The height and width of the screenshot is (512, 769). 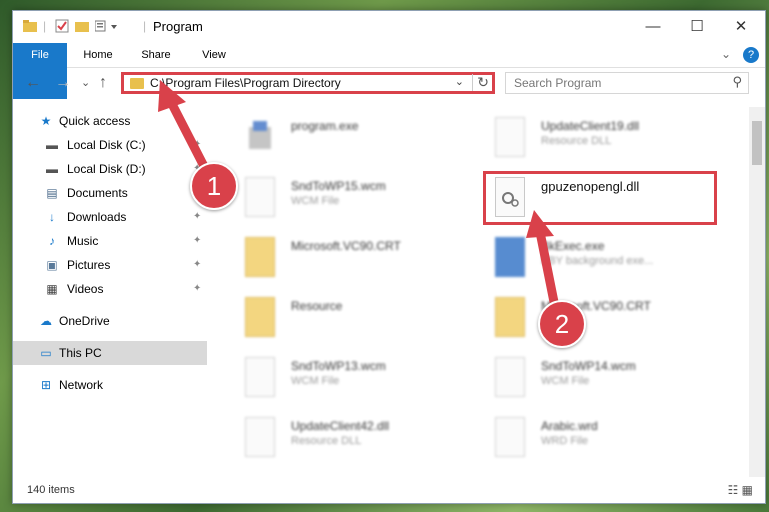 I want to click on step-2-badge: 2, so click(x=562, y=324).